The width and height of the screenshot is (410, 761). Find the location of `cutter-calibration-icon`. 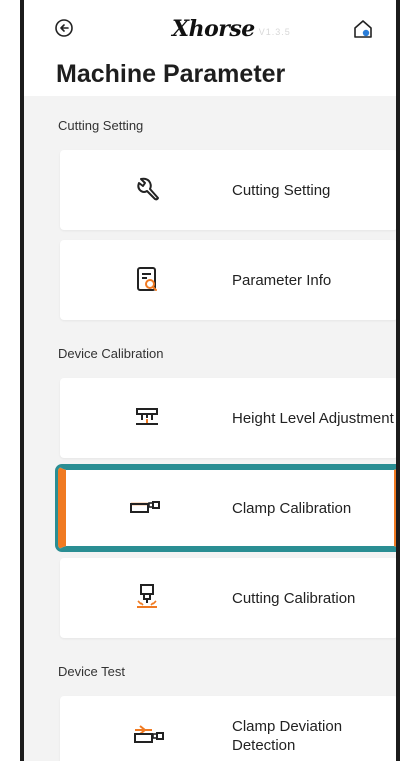

cutter-calibration-icon is located at coordinates (147, 597).